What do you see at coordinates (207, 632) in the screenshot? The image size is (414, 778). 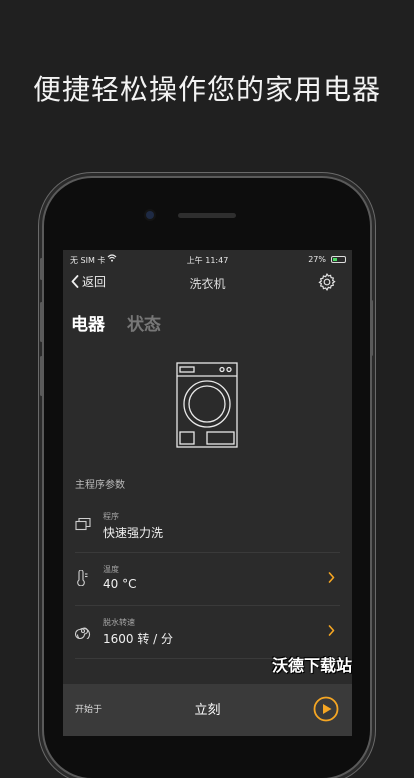 I see `param-row-spin-speed: 脱水转速 1600 转 / 分` at bounding box center [207, 632].